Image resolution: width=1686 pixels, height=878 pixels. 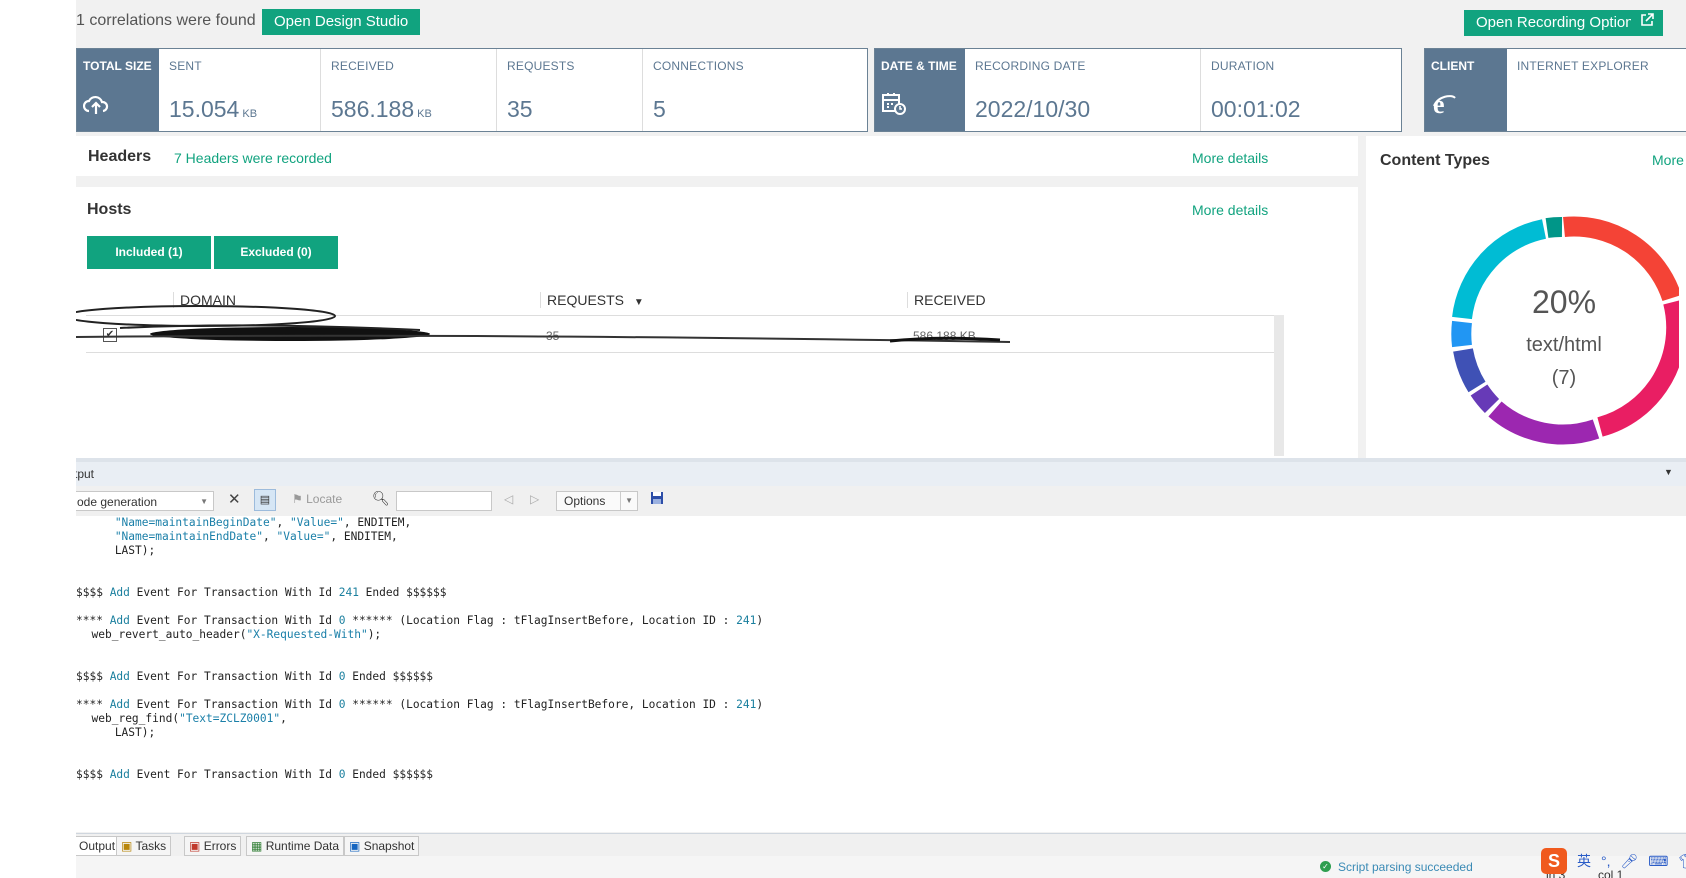 What do you see at coordinates (149, 252) in the screenshot?
I see `included-button: Included (1)` at bounding box center [149, 252].